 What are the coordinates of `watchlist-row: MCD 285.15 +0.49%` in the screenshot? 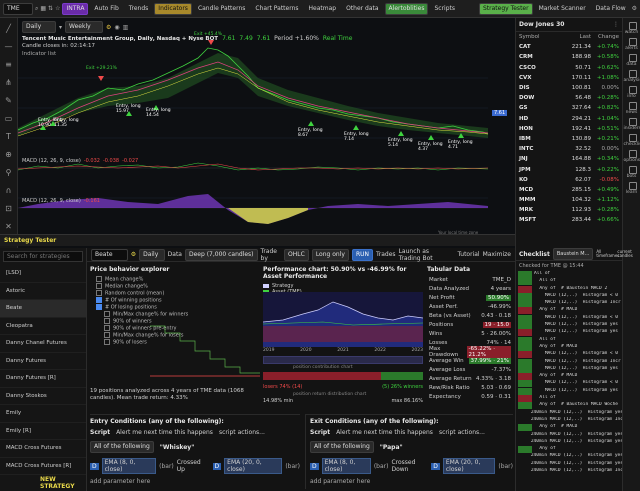 It's located at (569, 190).